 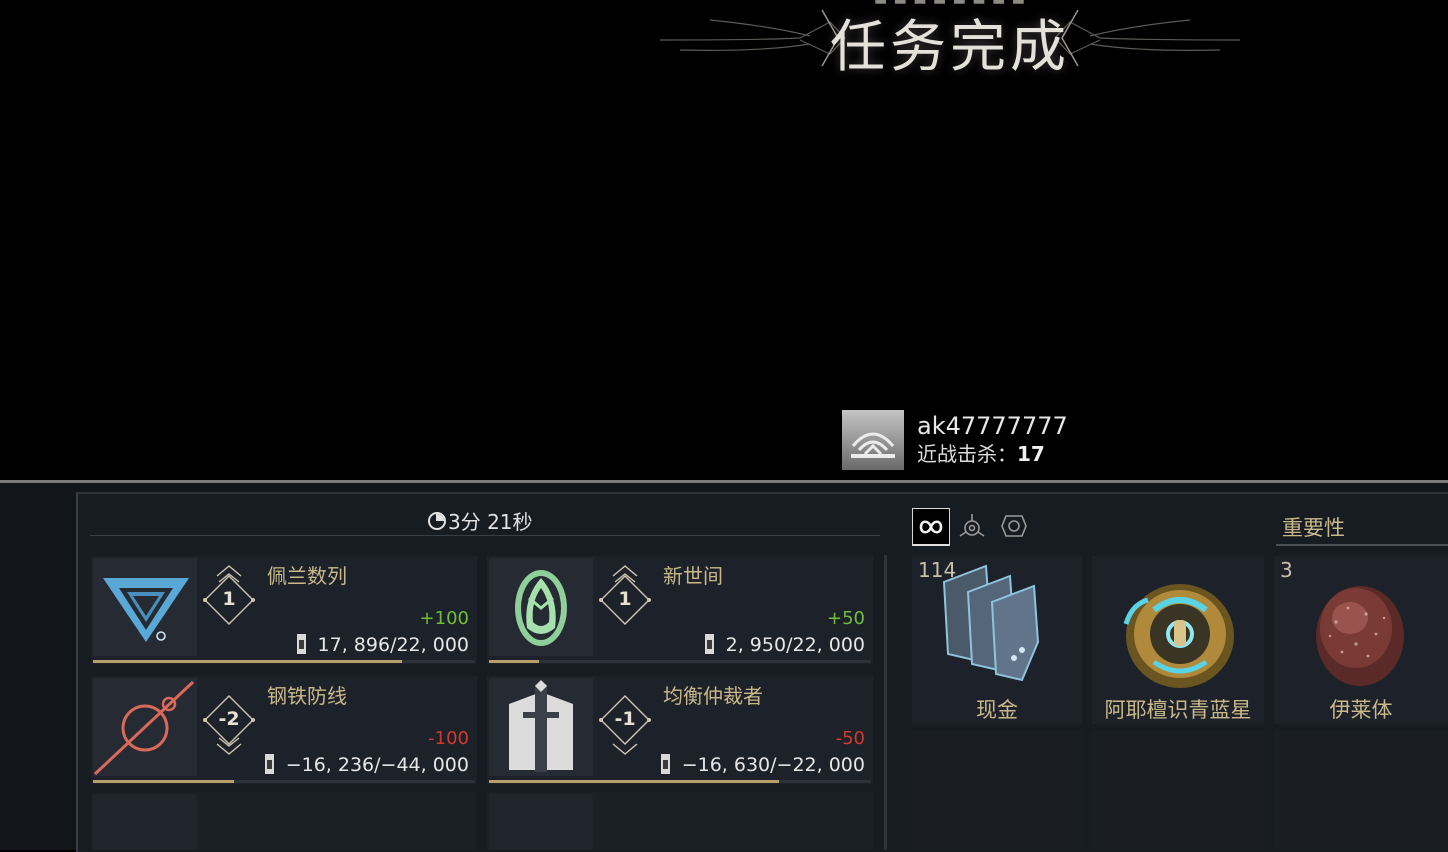 I want to click on mod-icon, so click(x=1014, y=526).